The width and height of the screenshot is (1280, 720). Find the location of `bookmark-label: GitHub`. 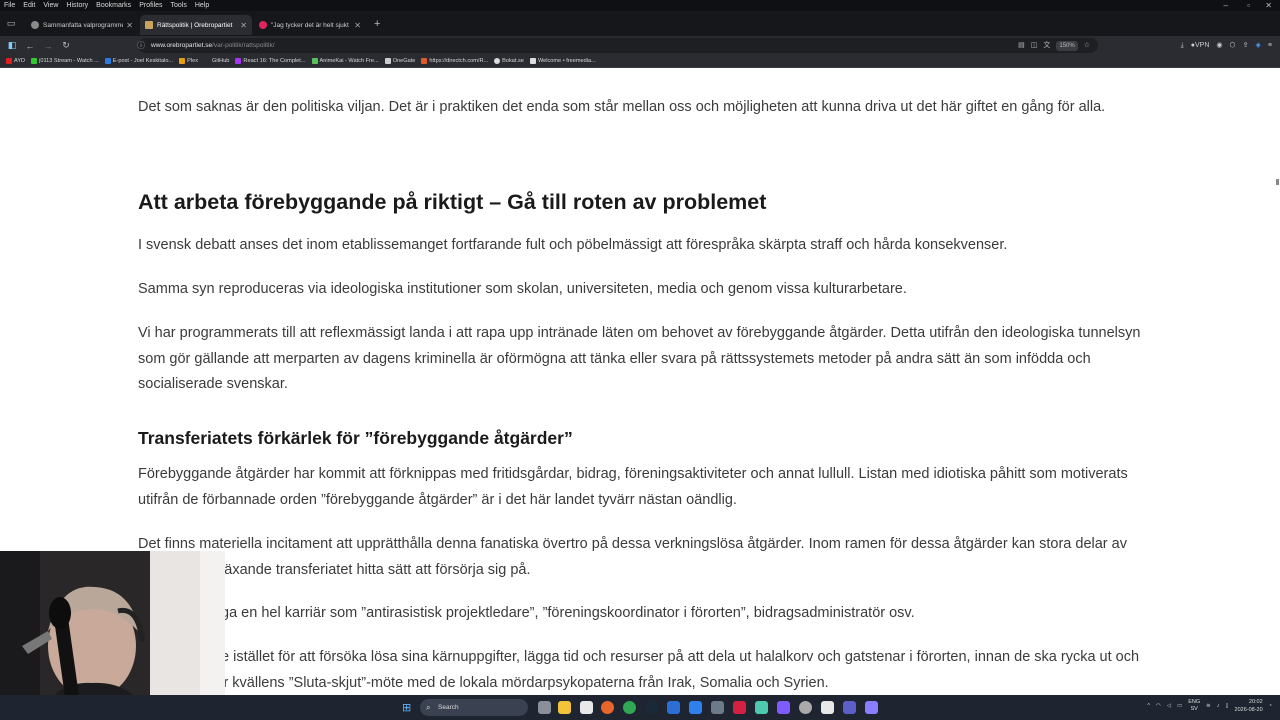

bookmark-label: GitHub is located at coordinates (221, 61).